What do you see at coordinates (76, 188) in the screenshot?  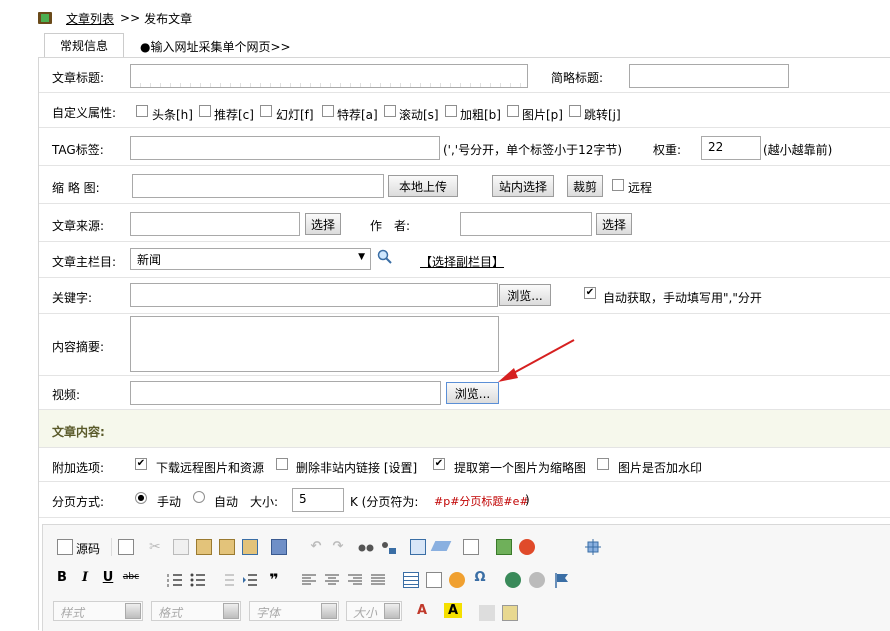 I see `thumbnail-label: 缩 略 图:` at bounding box center [76, 188].